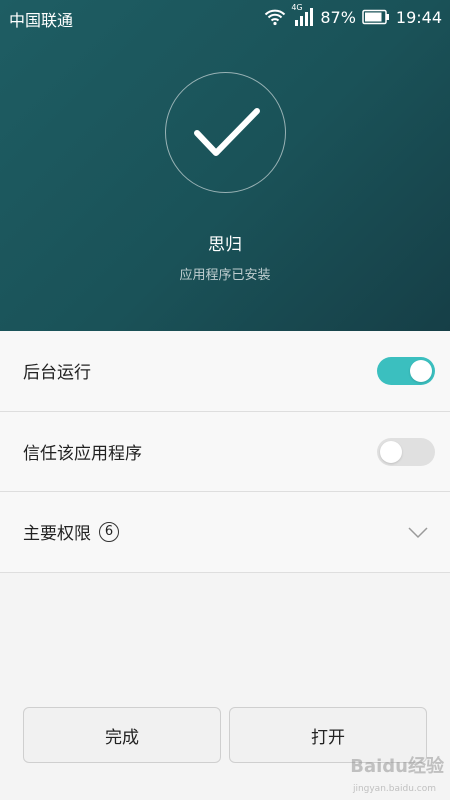 The image size is (450, 800). What do you see at coordinates (302, 15) in the screenshot?
I see `cell-signal-icon: 4G` at bounding box center [302, 15].